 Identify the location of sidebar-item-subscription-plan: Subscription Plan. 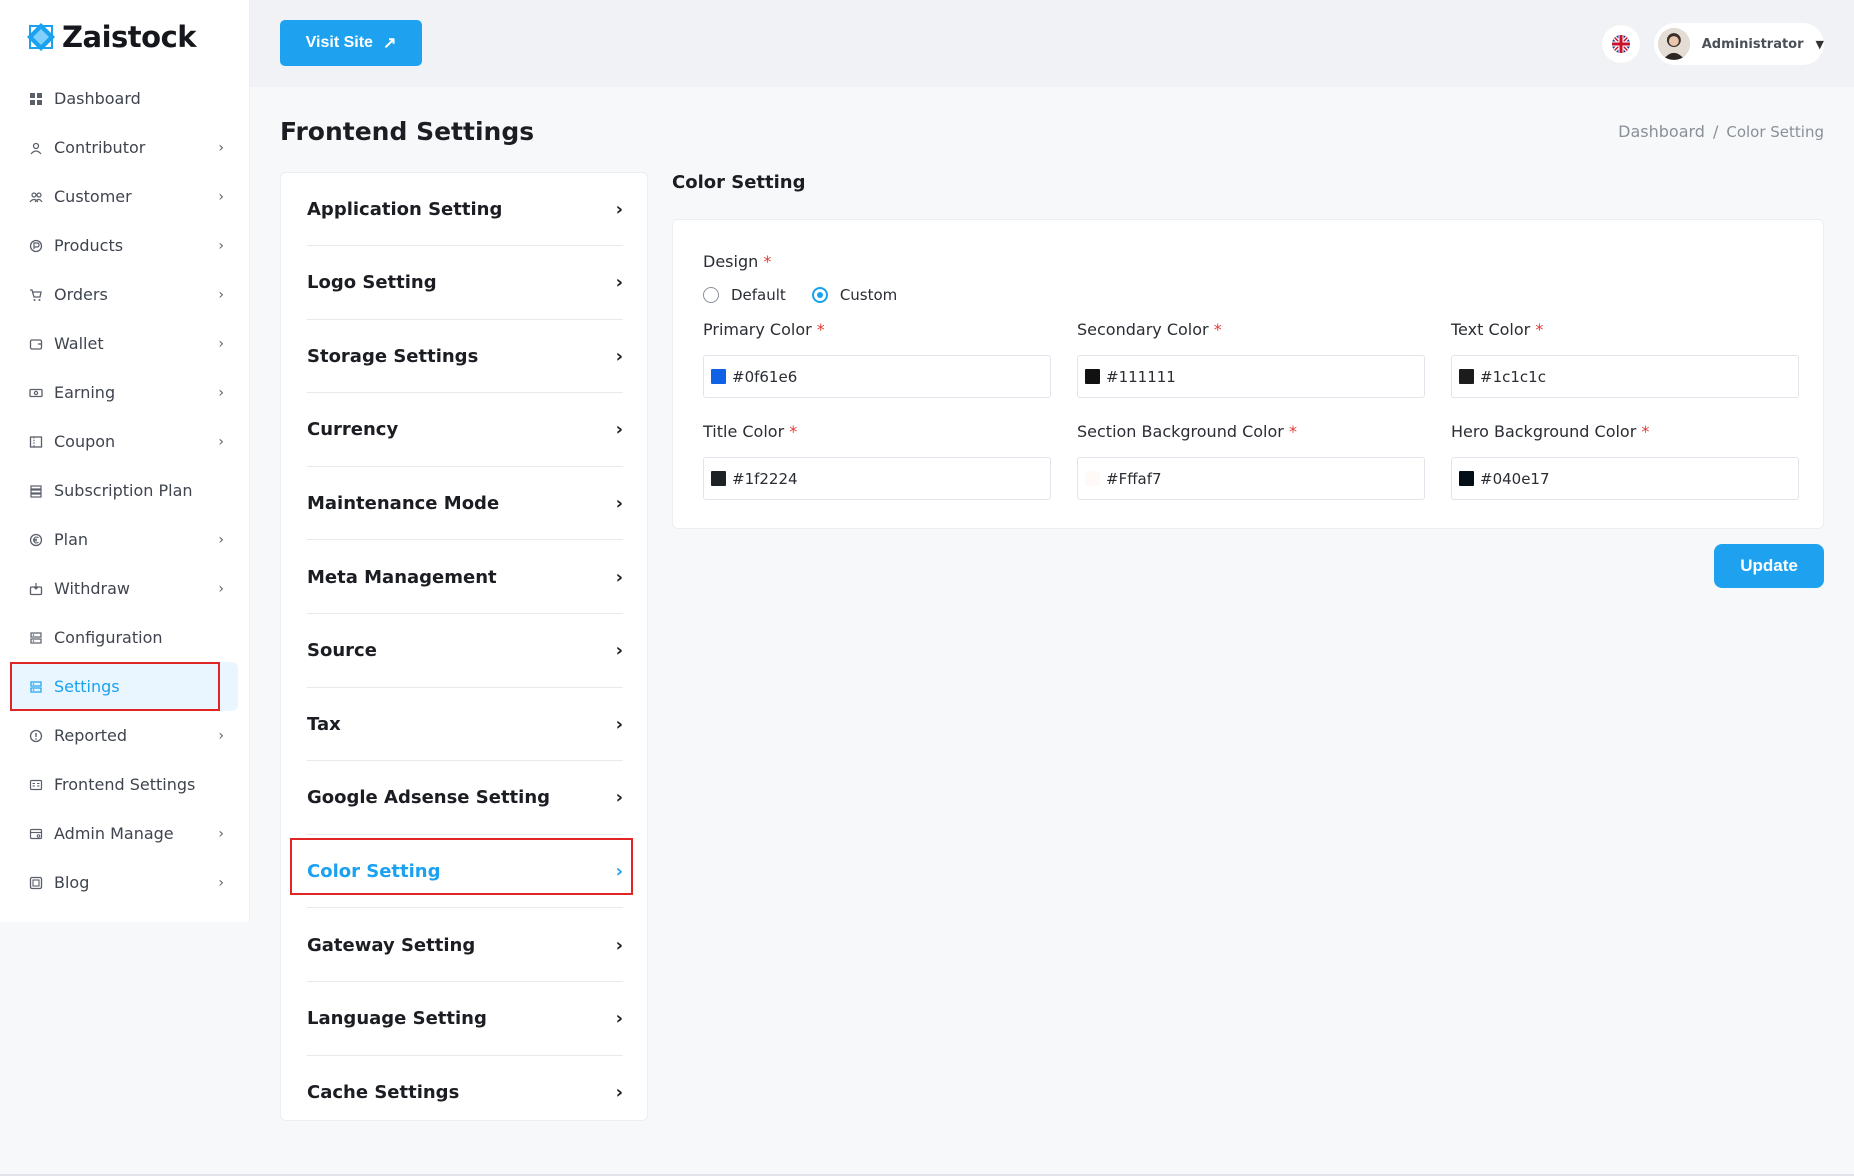
(124, 490).